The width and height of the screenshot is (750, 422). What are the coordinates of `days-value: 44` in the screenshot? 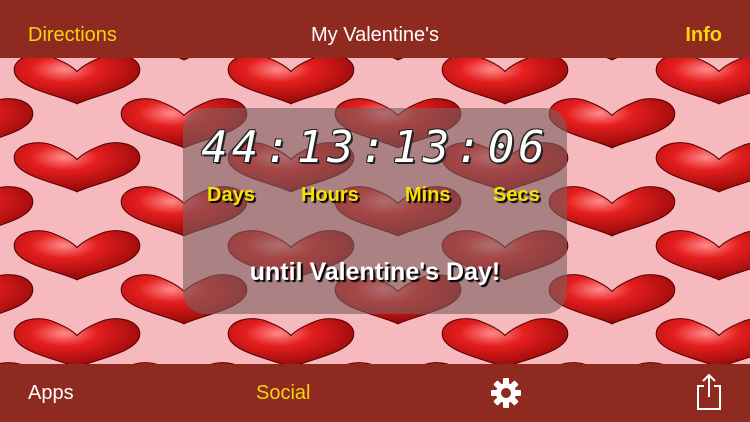 It's located at (232, 147).